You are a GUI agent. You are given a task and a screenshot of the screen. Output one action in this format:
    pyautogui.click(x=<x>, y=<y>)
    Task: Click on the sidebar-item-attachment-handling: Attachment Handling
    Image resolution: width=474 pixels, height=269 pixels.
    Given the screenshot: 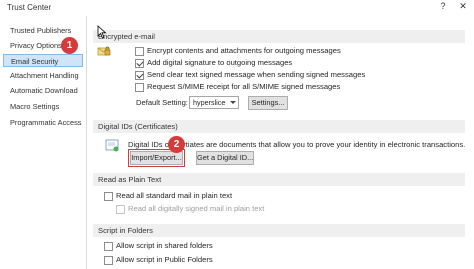 What is the action you would take?
    pyautogui.click(x=43, y=75)
    